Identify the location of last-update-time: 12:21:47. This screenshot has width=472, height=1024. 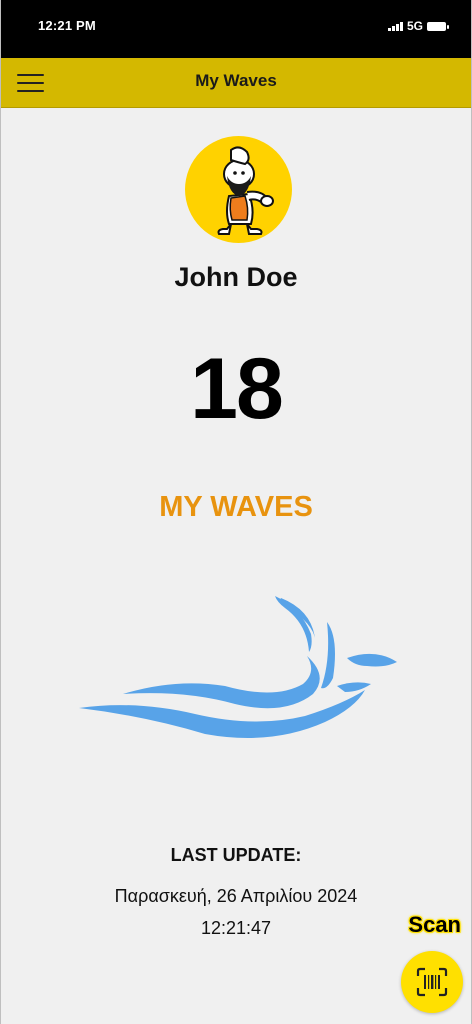
(236, 928).